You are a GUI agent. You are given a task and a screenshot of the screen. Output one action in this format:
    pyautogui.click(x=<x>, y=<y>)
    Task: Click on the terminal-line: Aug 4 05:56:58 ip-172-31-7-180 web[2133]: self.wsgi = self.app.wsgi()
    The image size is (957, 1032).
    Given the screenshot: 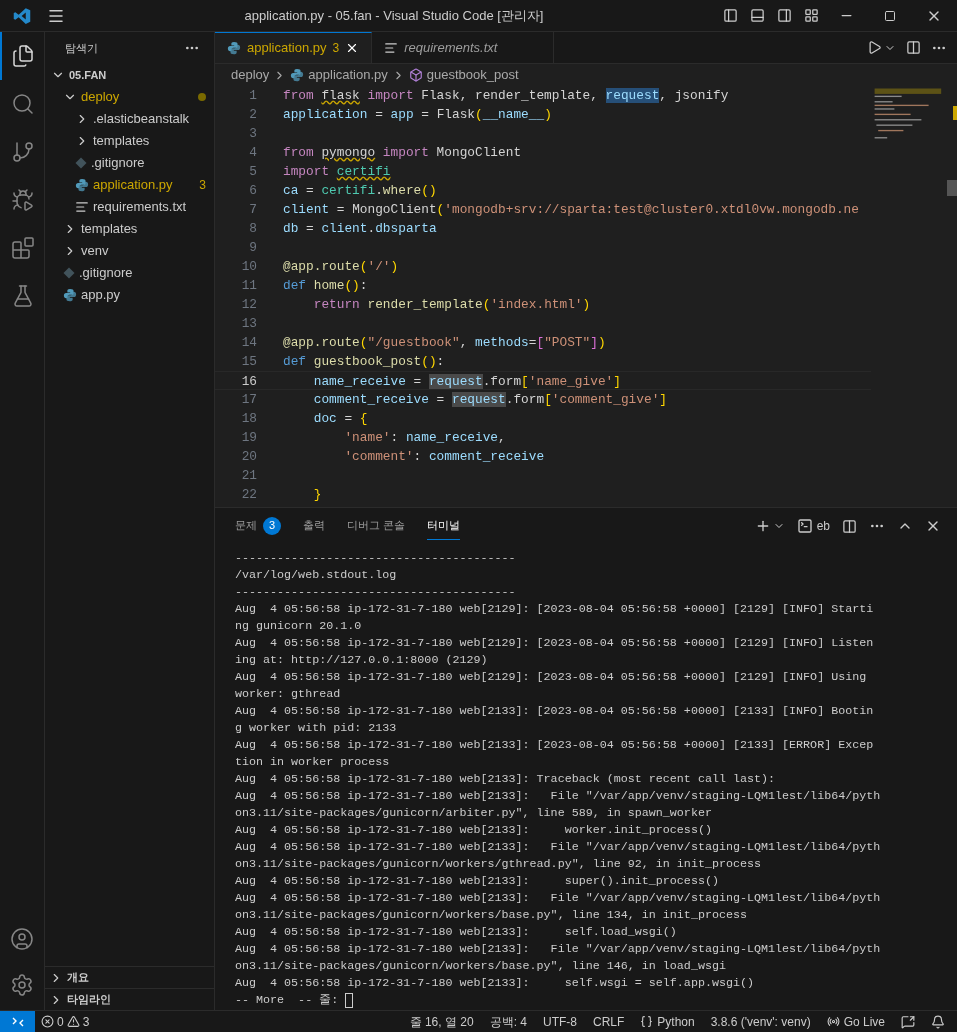 What is the action you would take?
    pyautogui.click(x=494, y=983)
    